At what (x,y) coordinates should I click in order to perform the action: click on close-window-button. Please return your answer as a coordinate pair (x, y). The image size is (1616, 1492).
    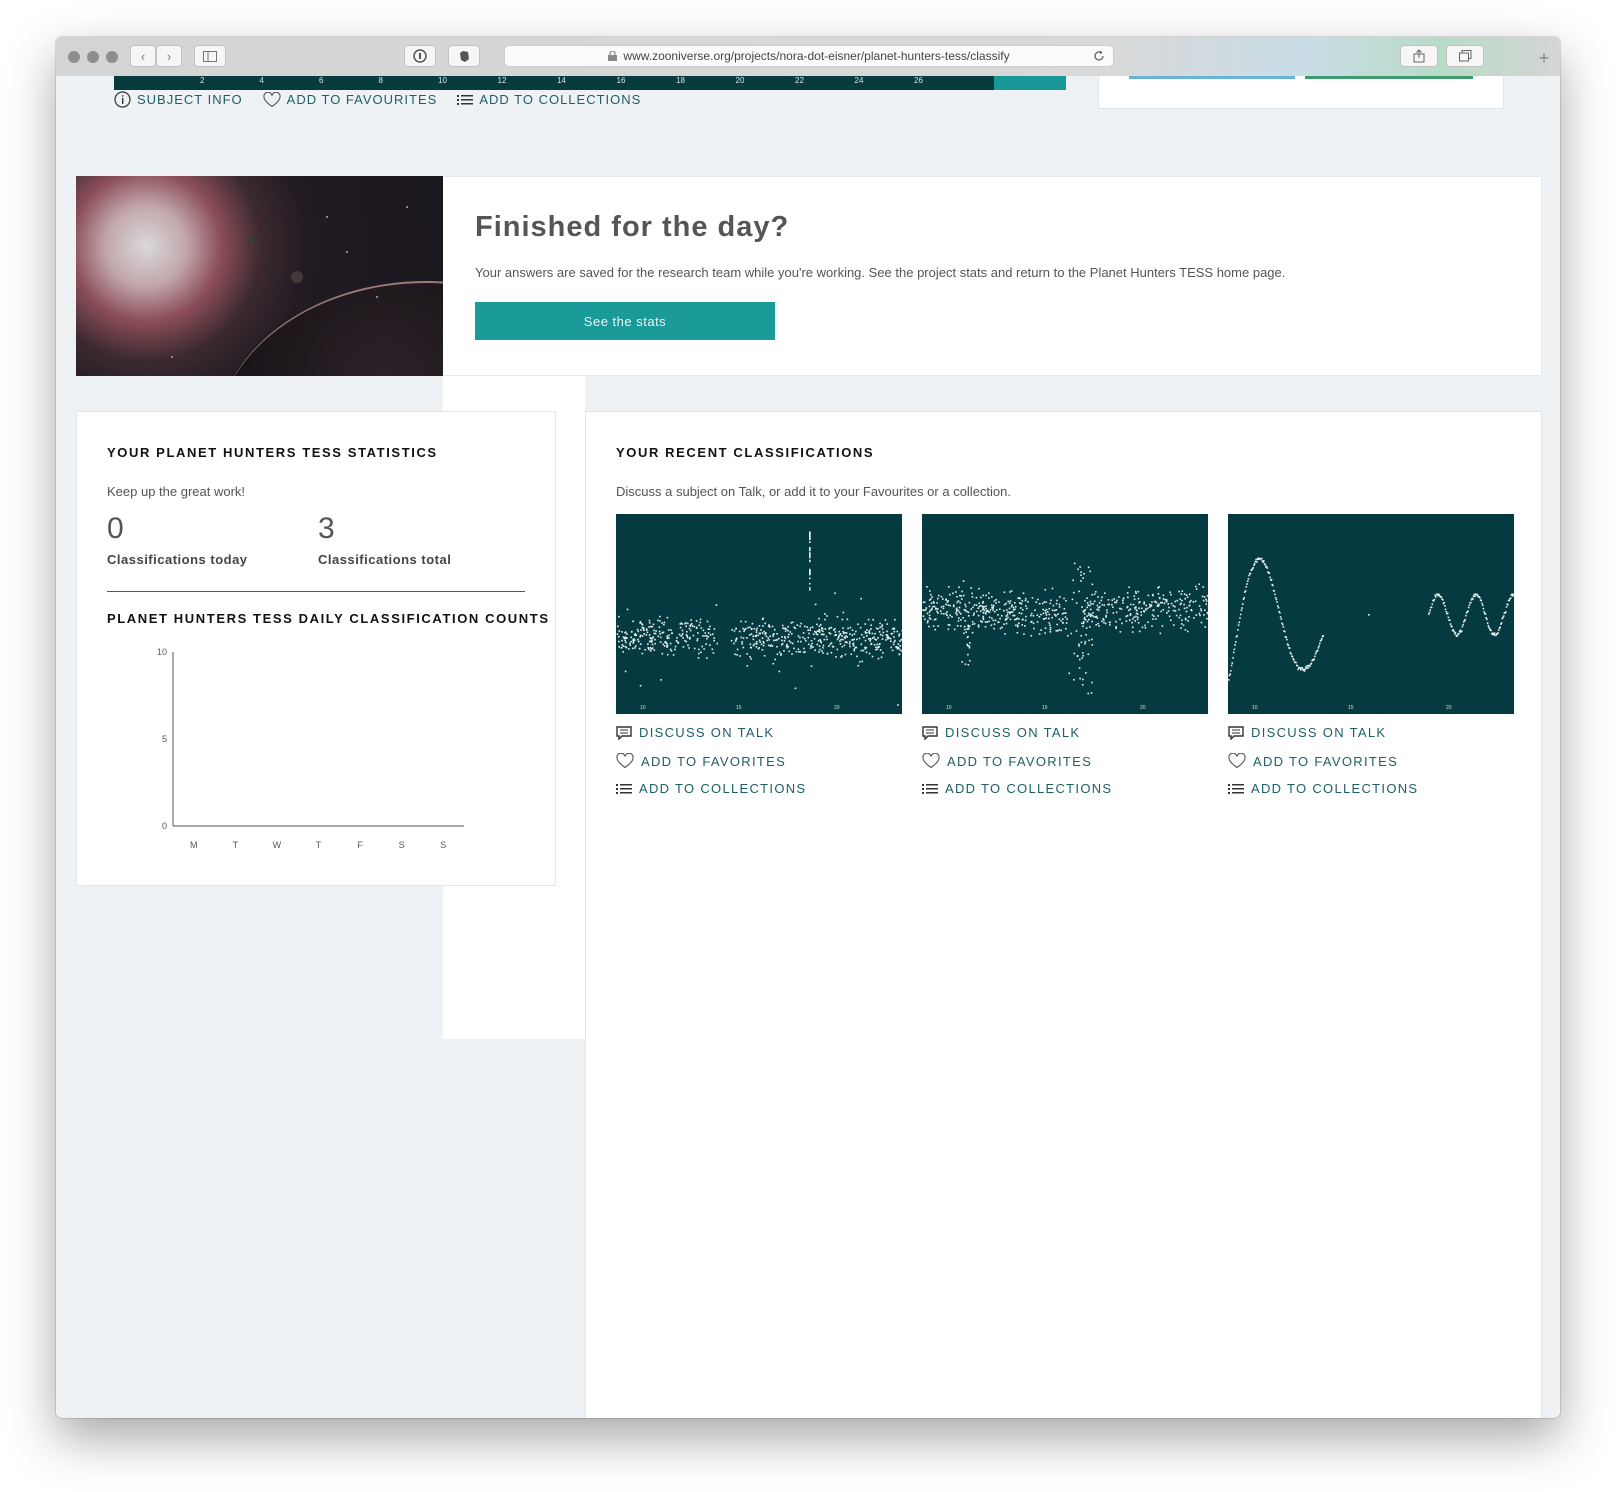
    Looking at the image, I should click on (74, 57).